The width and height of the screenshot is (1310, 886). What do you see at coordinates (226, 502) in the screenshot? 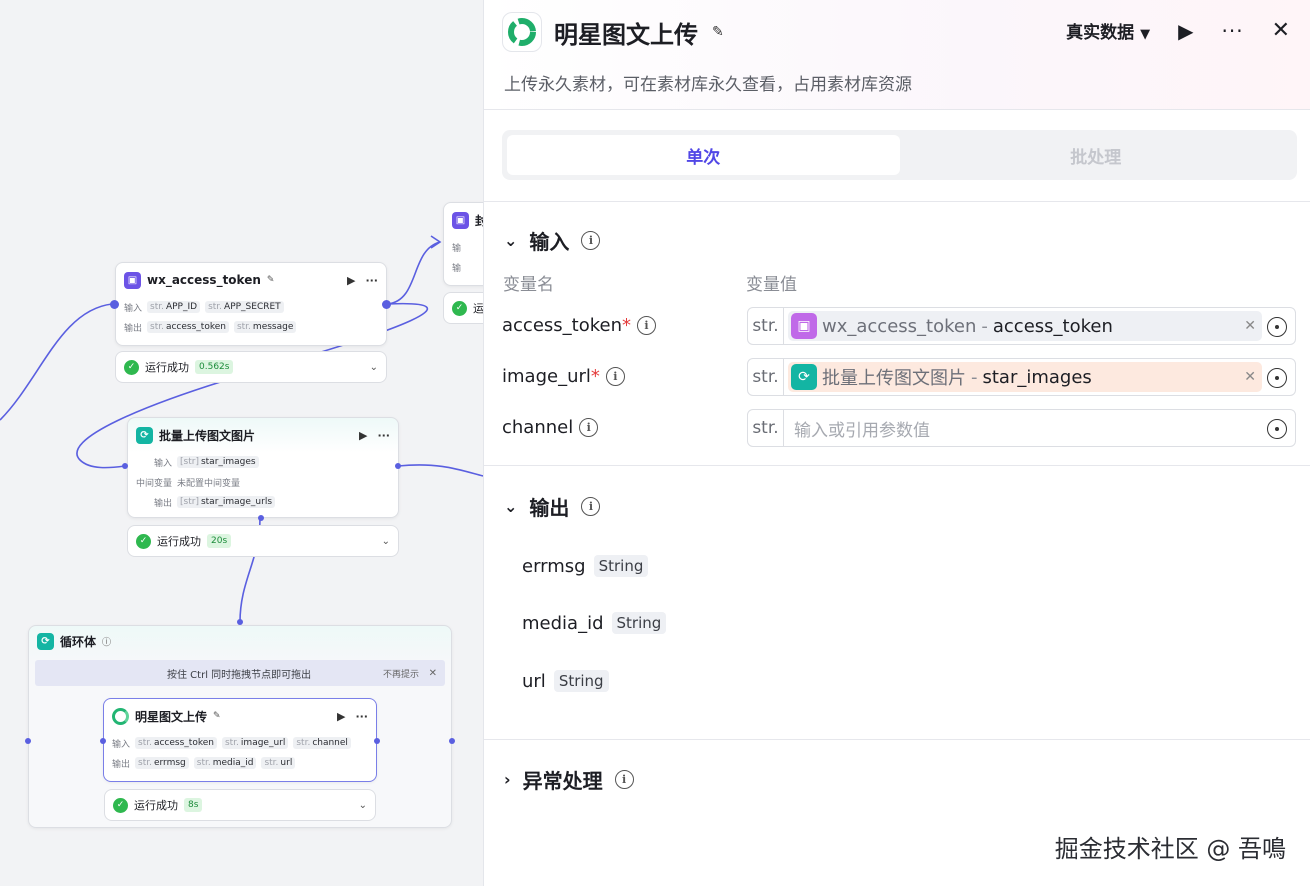
I see `param-tag: [str] star_image_urls` at bounding box center [226, 502].